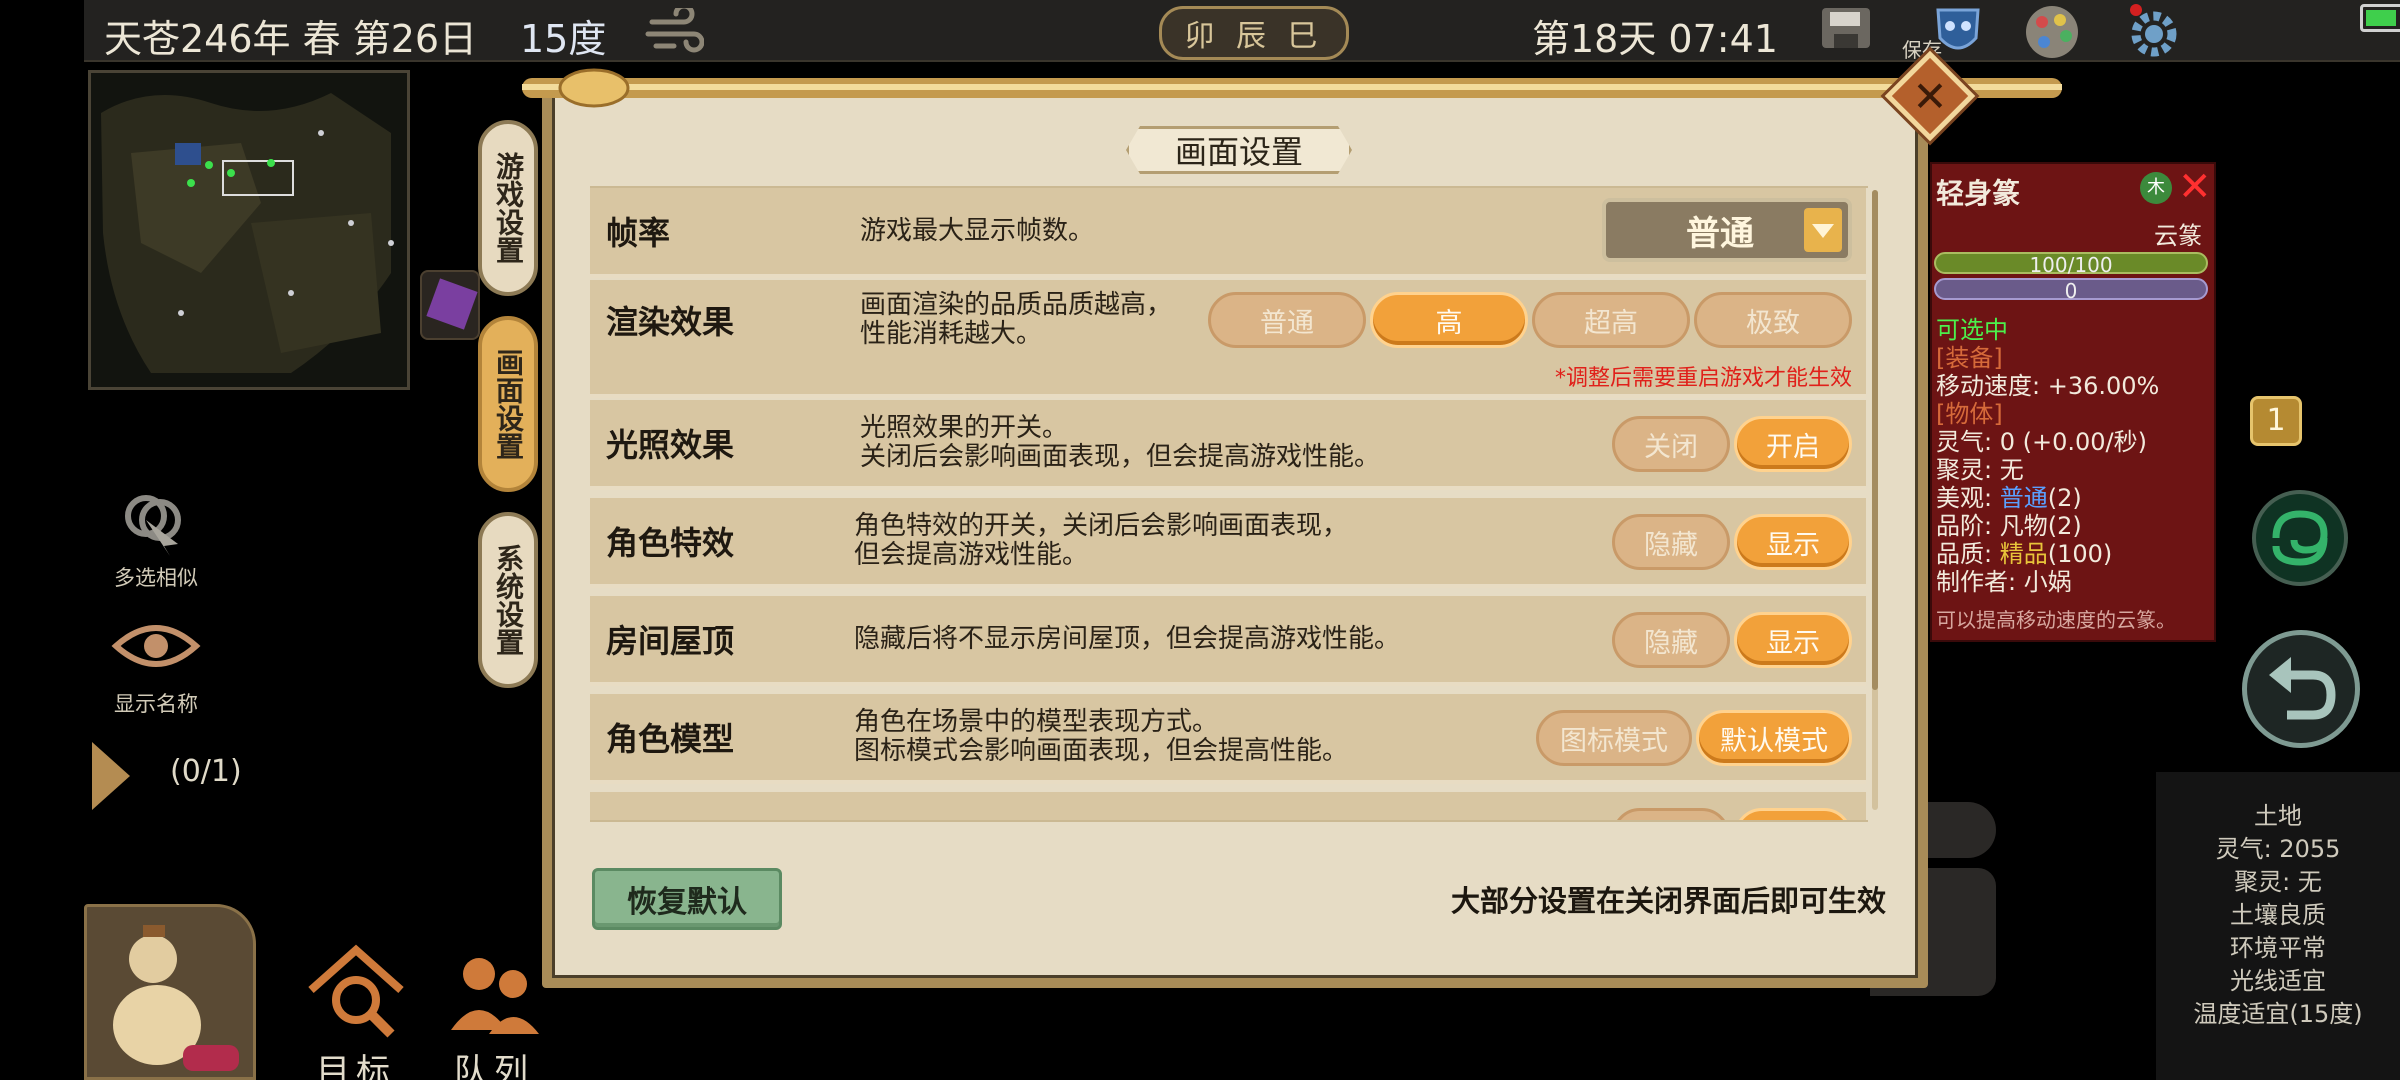  Describe the element at coordinates (356, 991) in the screenshot. I see `target-search-icon` at that location.